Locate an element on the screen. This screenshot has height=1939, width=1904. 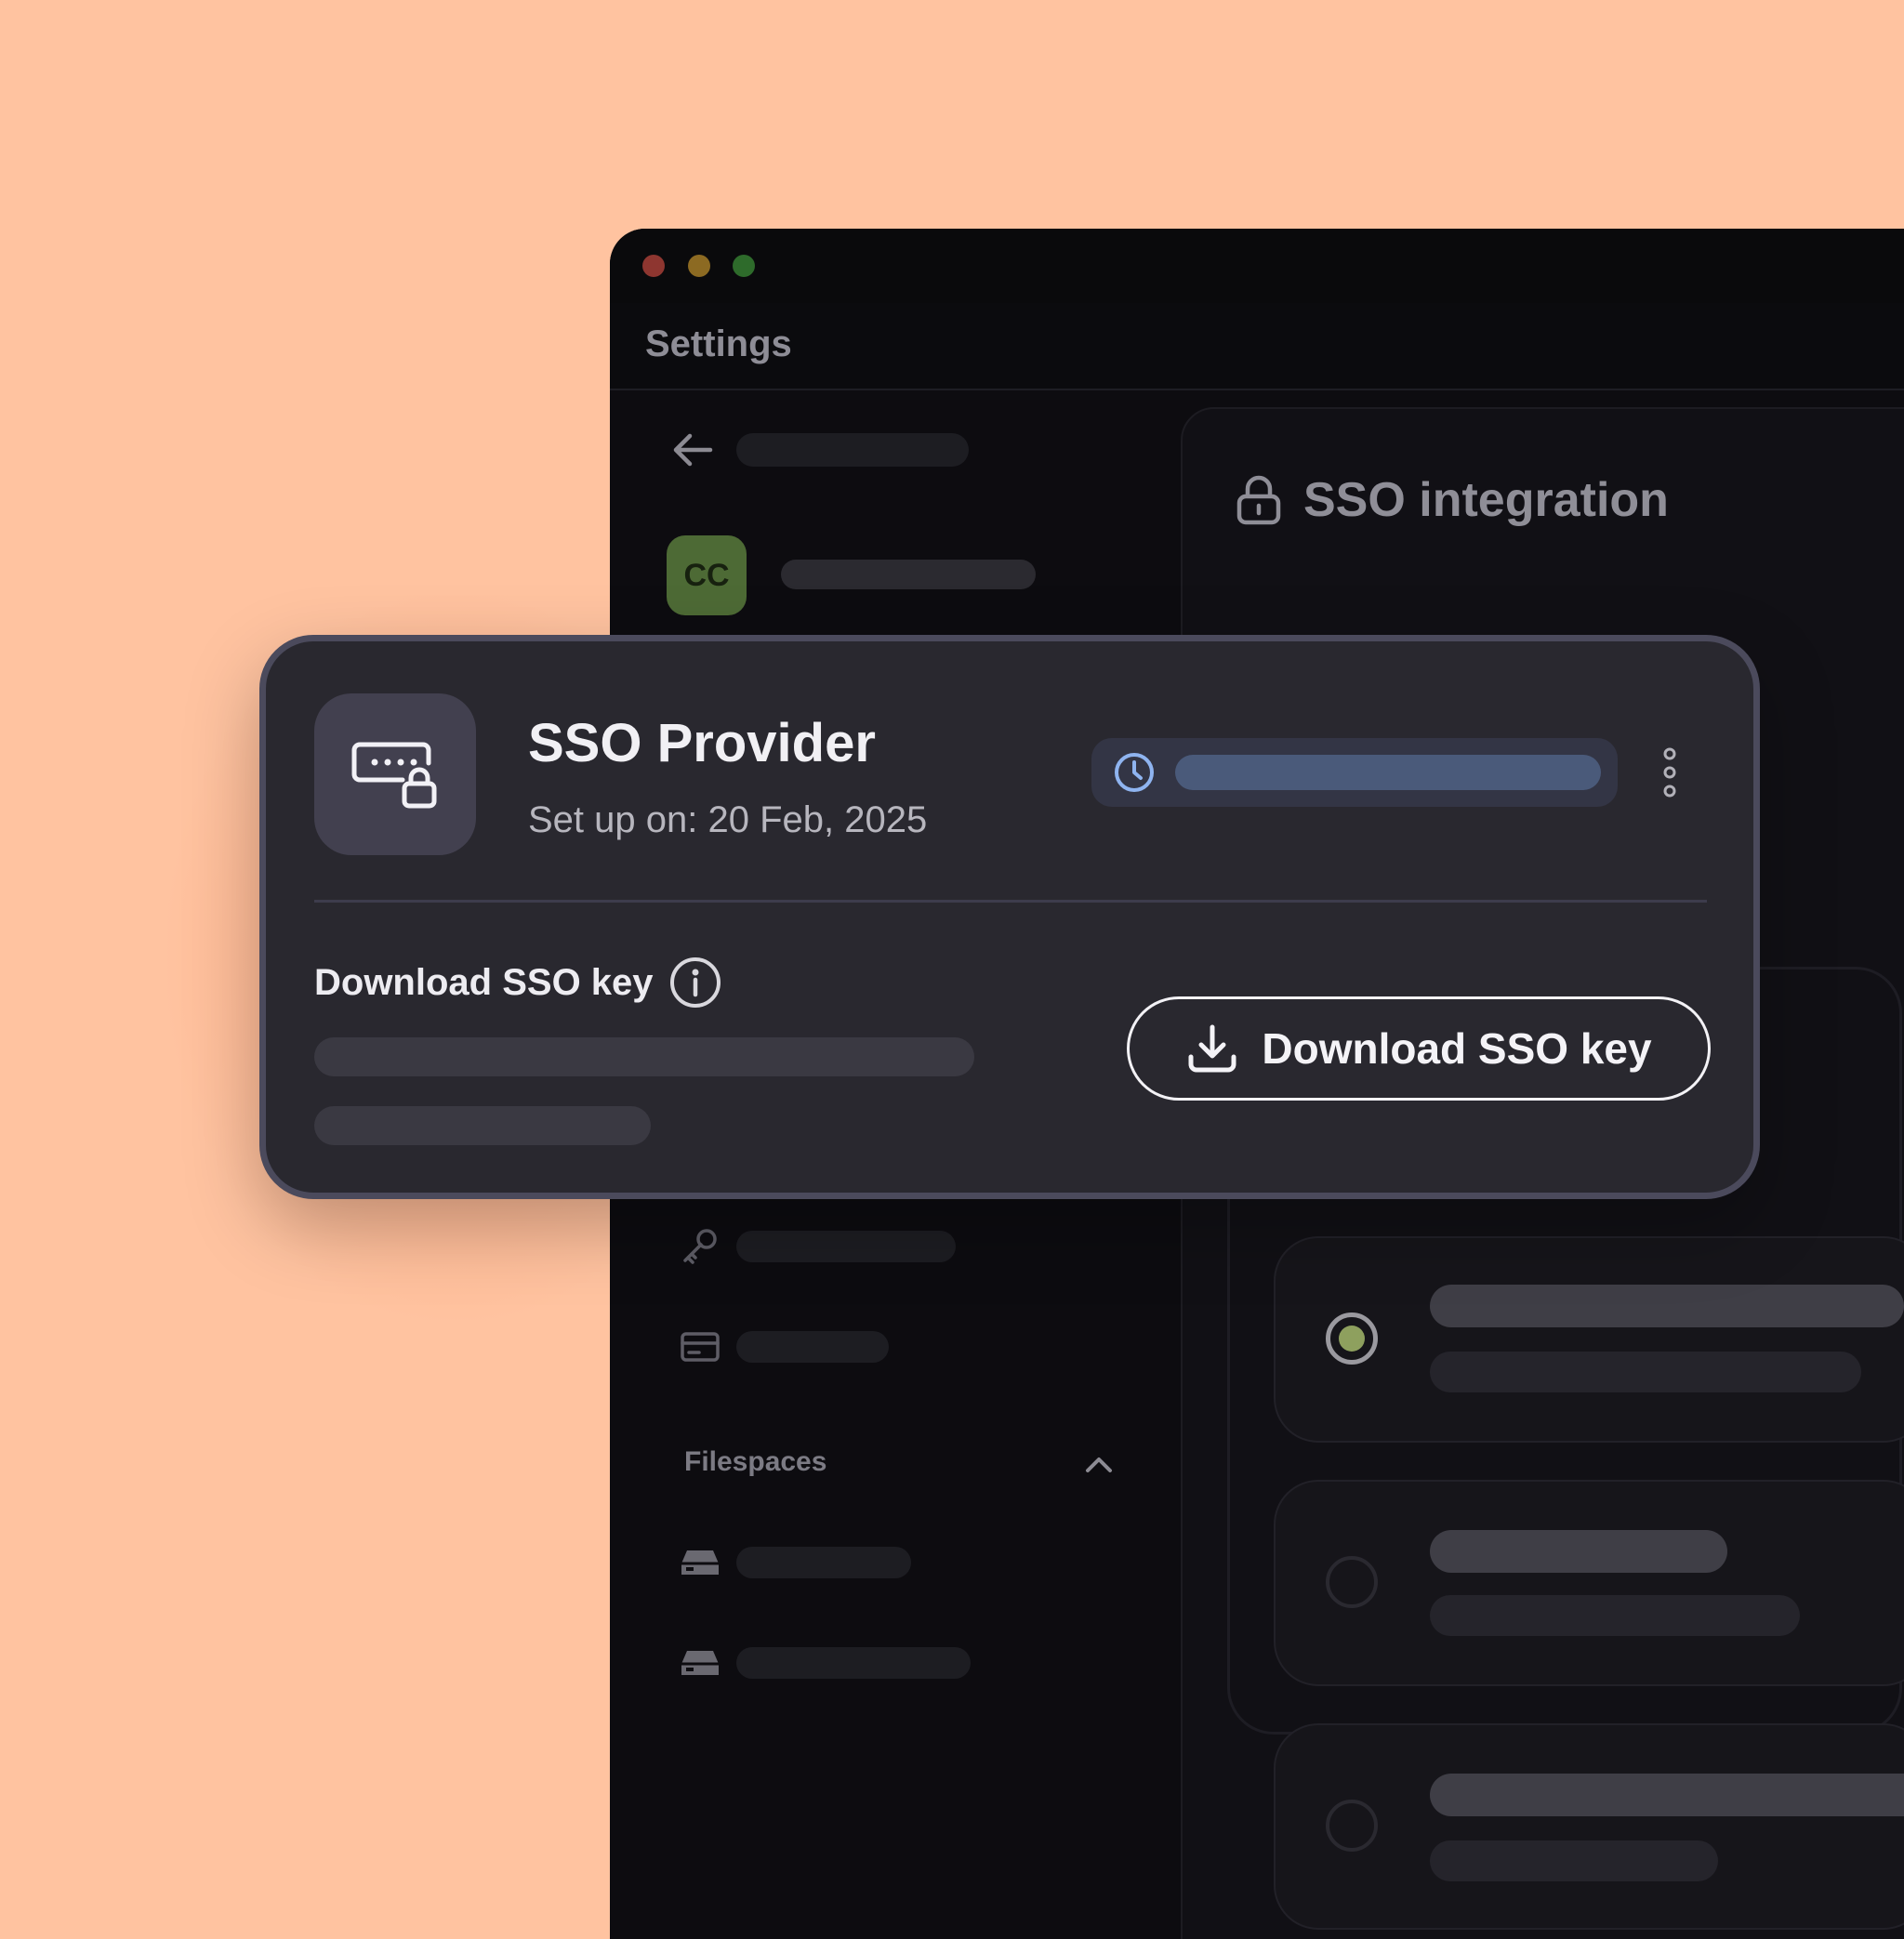
main-title: SSO integration is located at coordinates (1452, 500).